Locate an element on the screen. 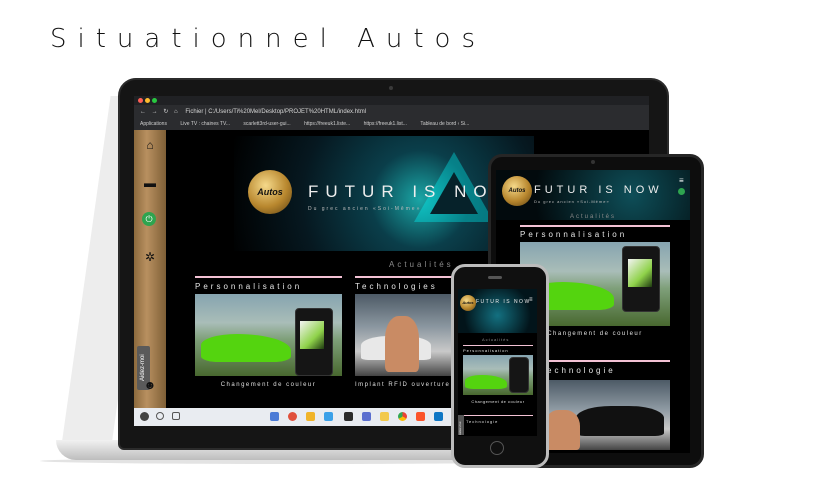 This screenshot has height=487, width=826. bookmark-item: Applications is located at coordinates (153, 124).